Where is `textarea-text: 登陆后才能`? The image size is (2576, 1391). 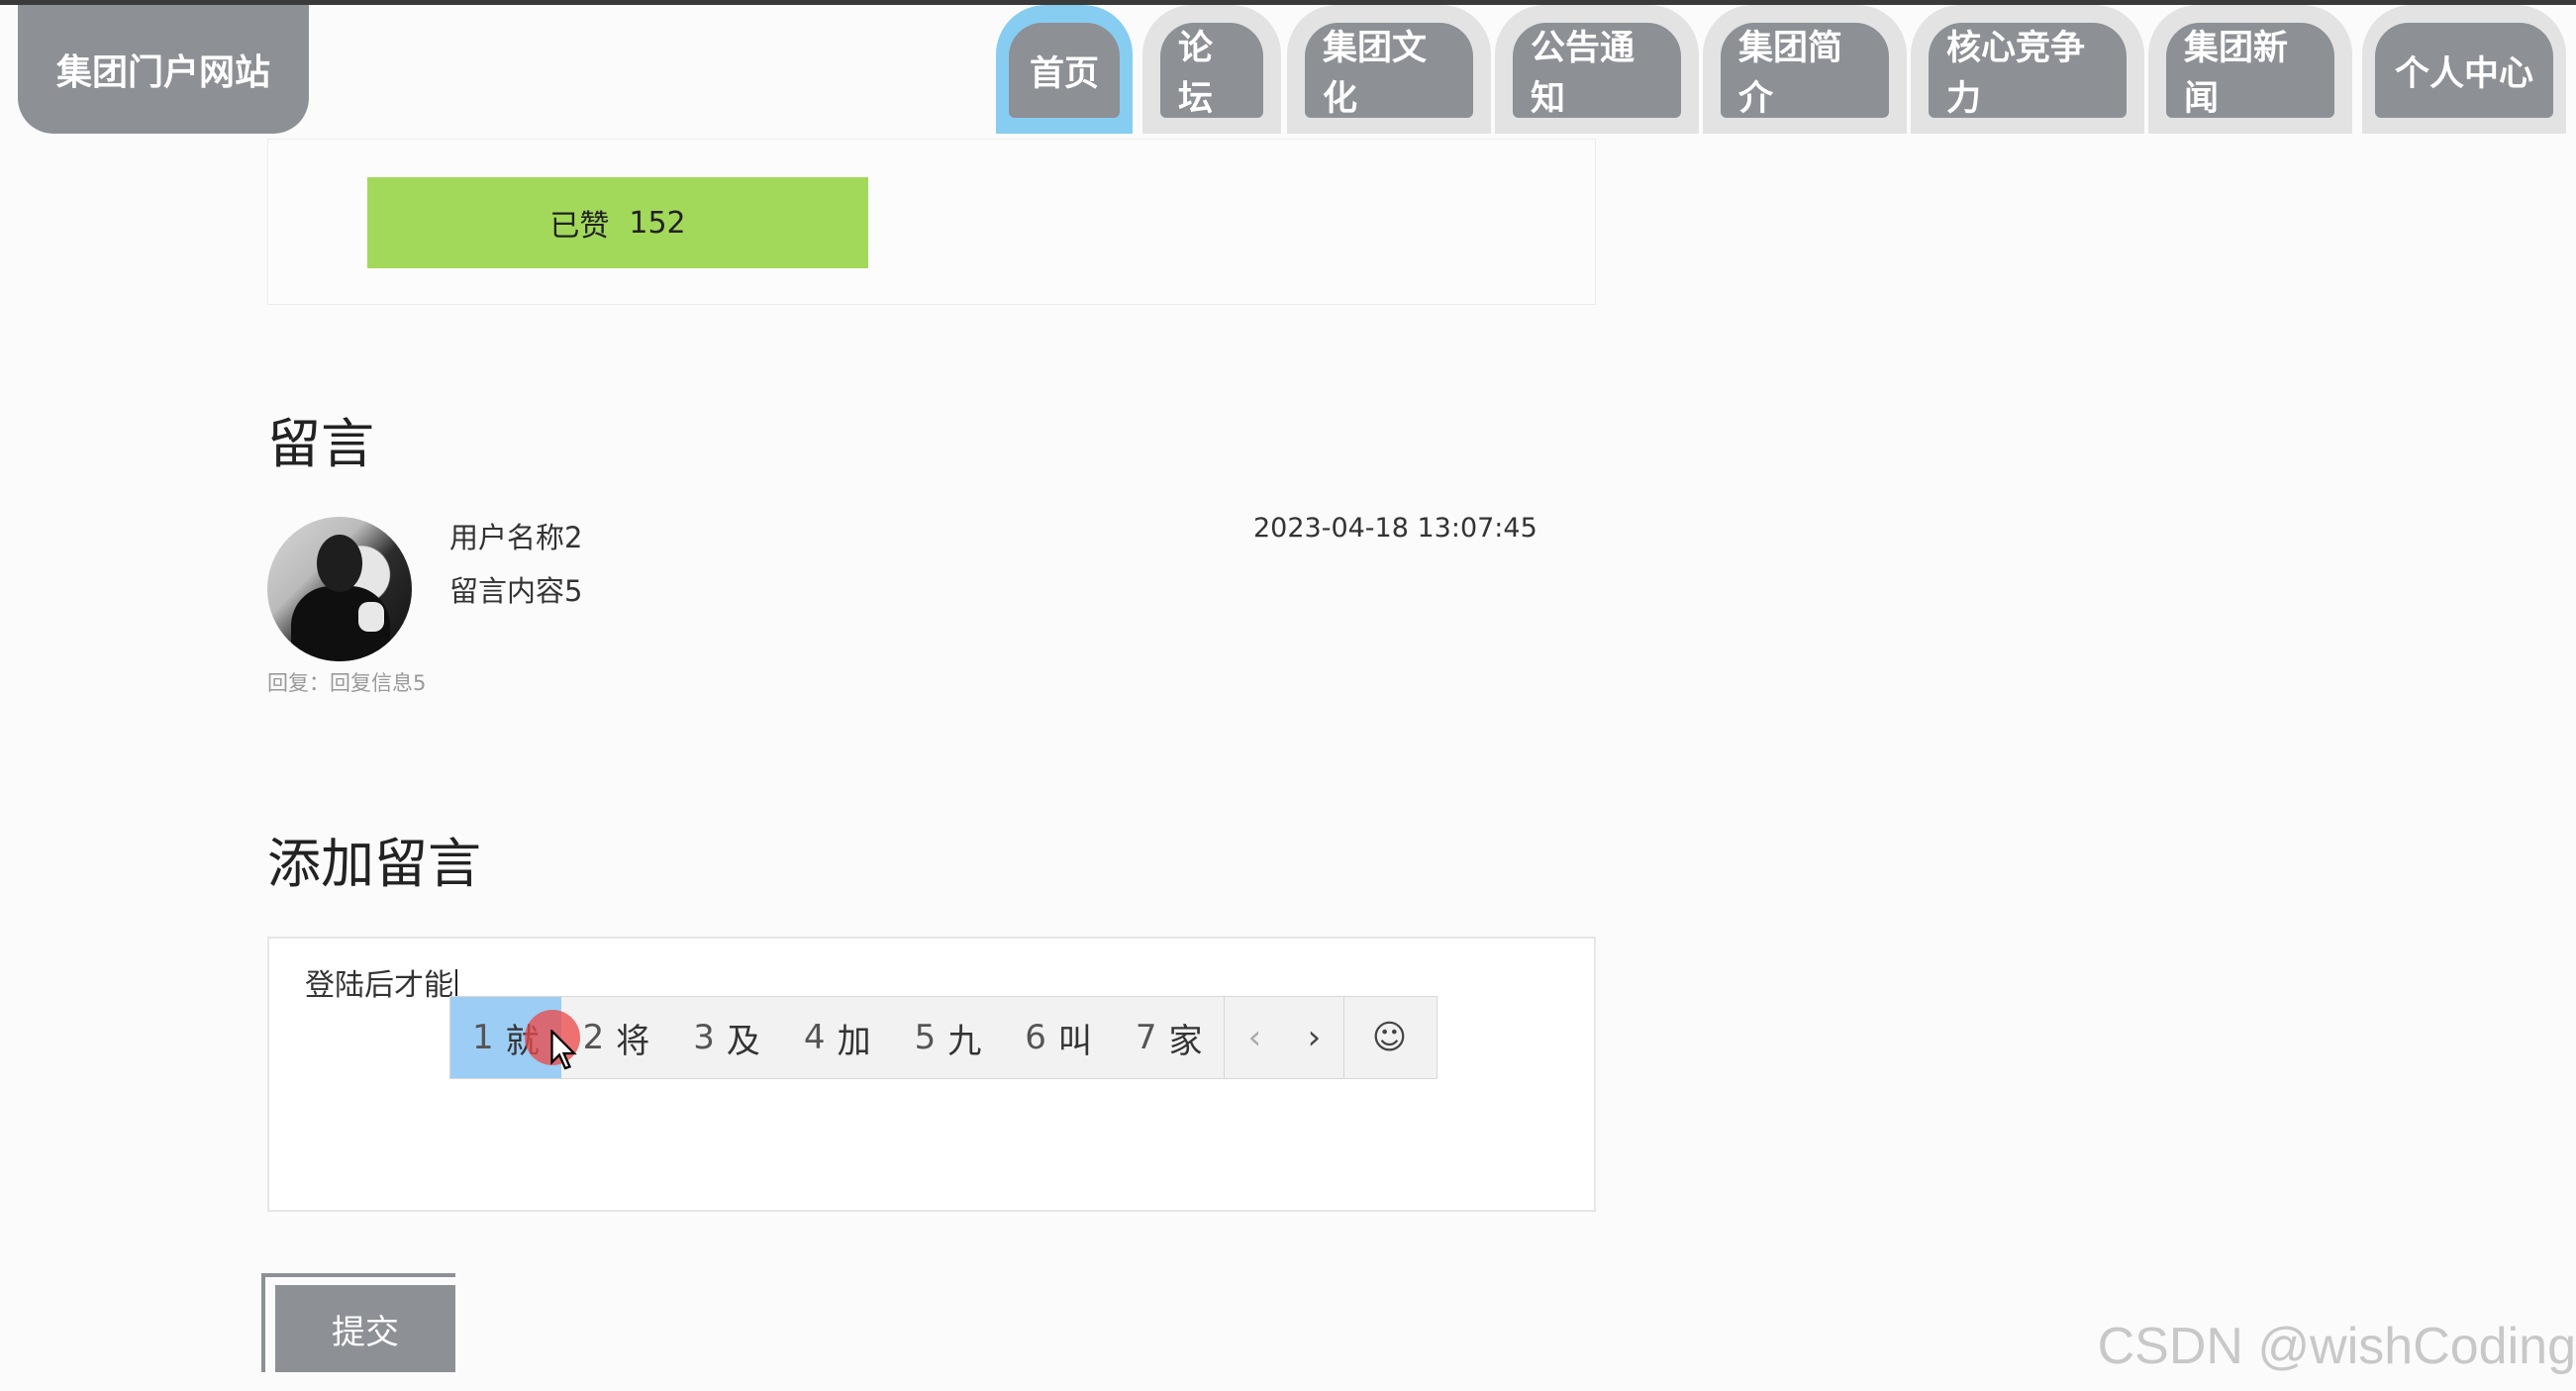
textarea-text: 登陆后才能 is located at coordinates (379, 985).